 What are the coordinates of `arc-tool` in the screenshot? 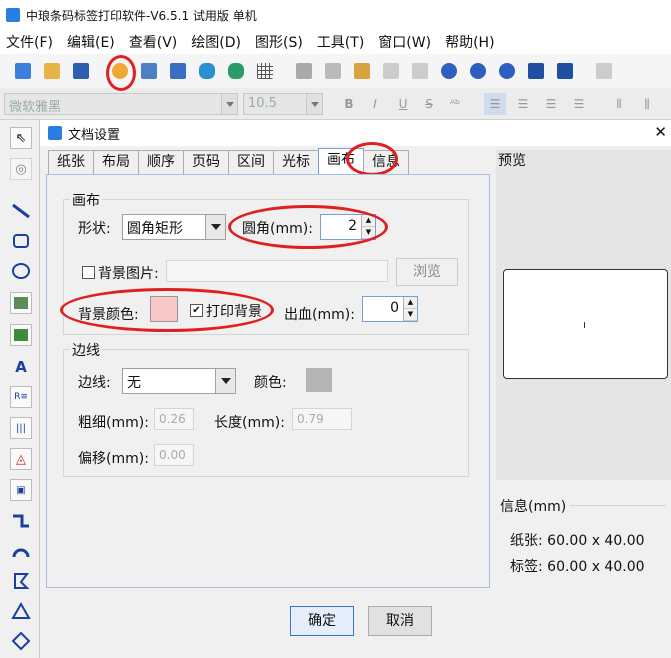 It's located at (21, 551).